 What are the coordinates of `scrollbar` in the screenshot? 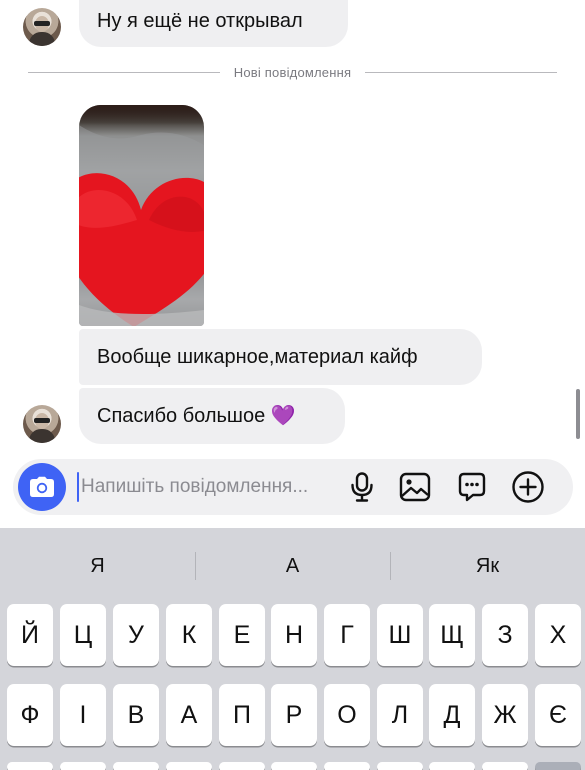 It's located at (578, 414).